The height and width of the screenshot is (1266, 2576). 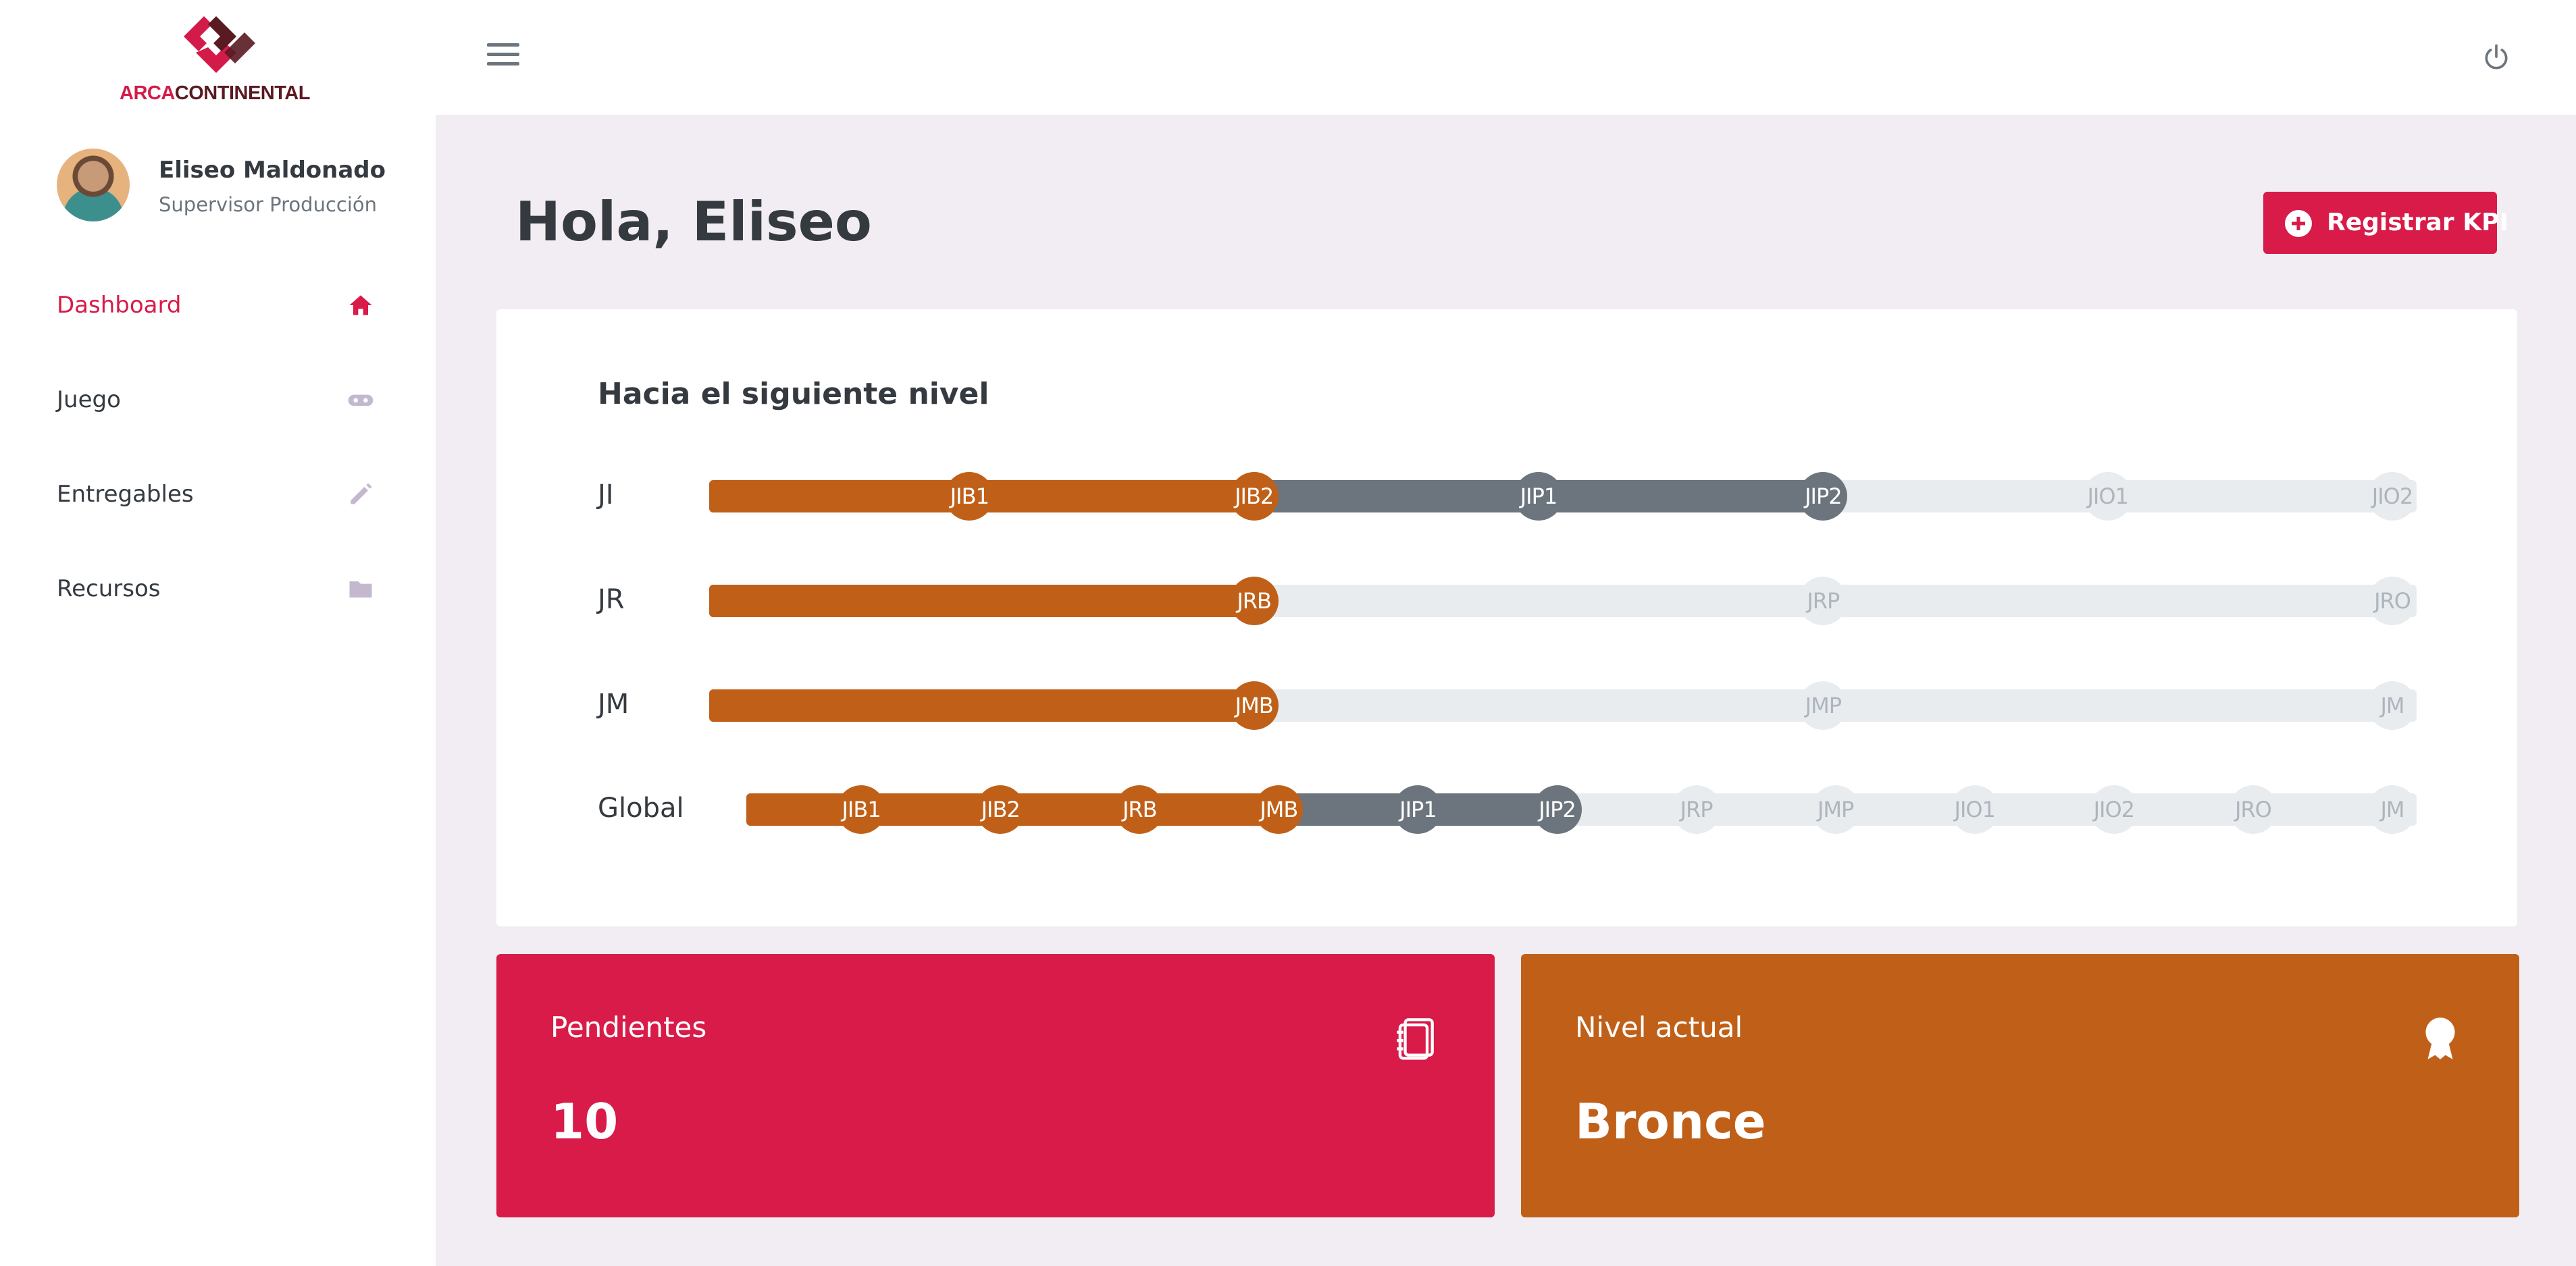 I want to click on pendientes-title: Pendientes, so click(x=628, y=1027).